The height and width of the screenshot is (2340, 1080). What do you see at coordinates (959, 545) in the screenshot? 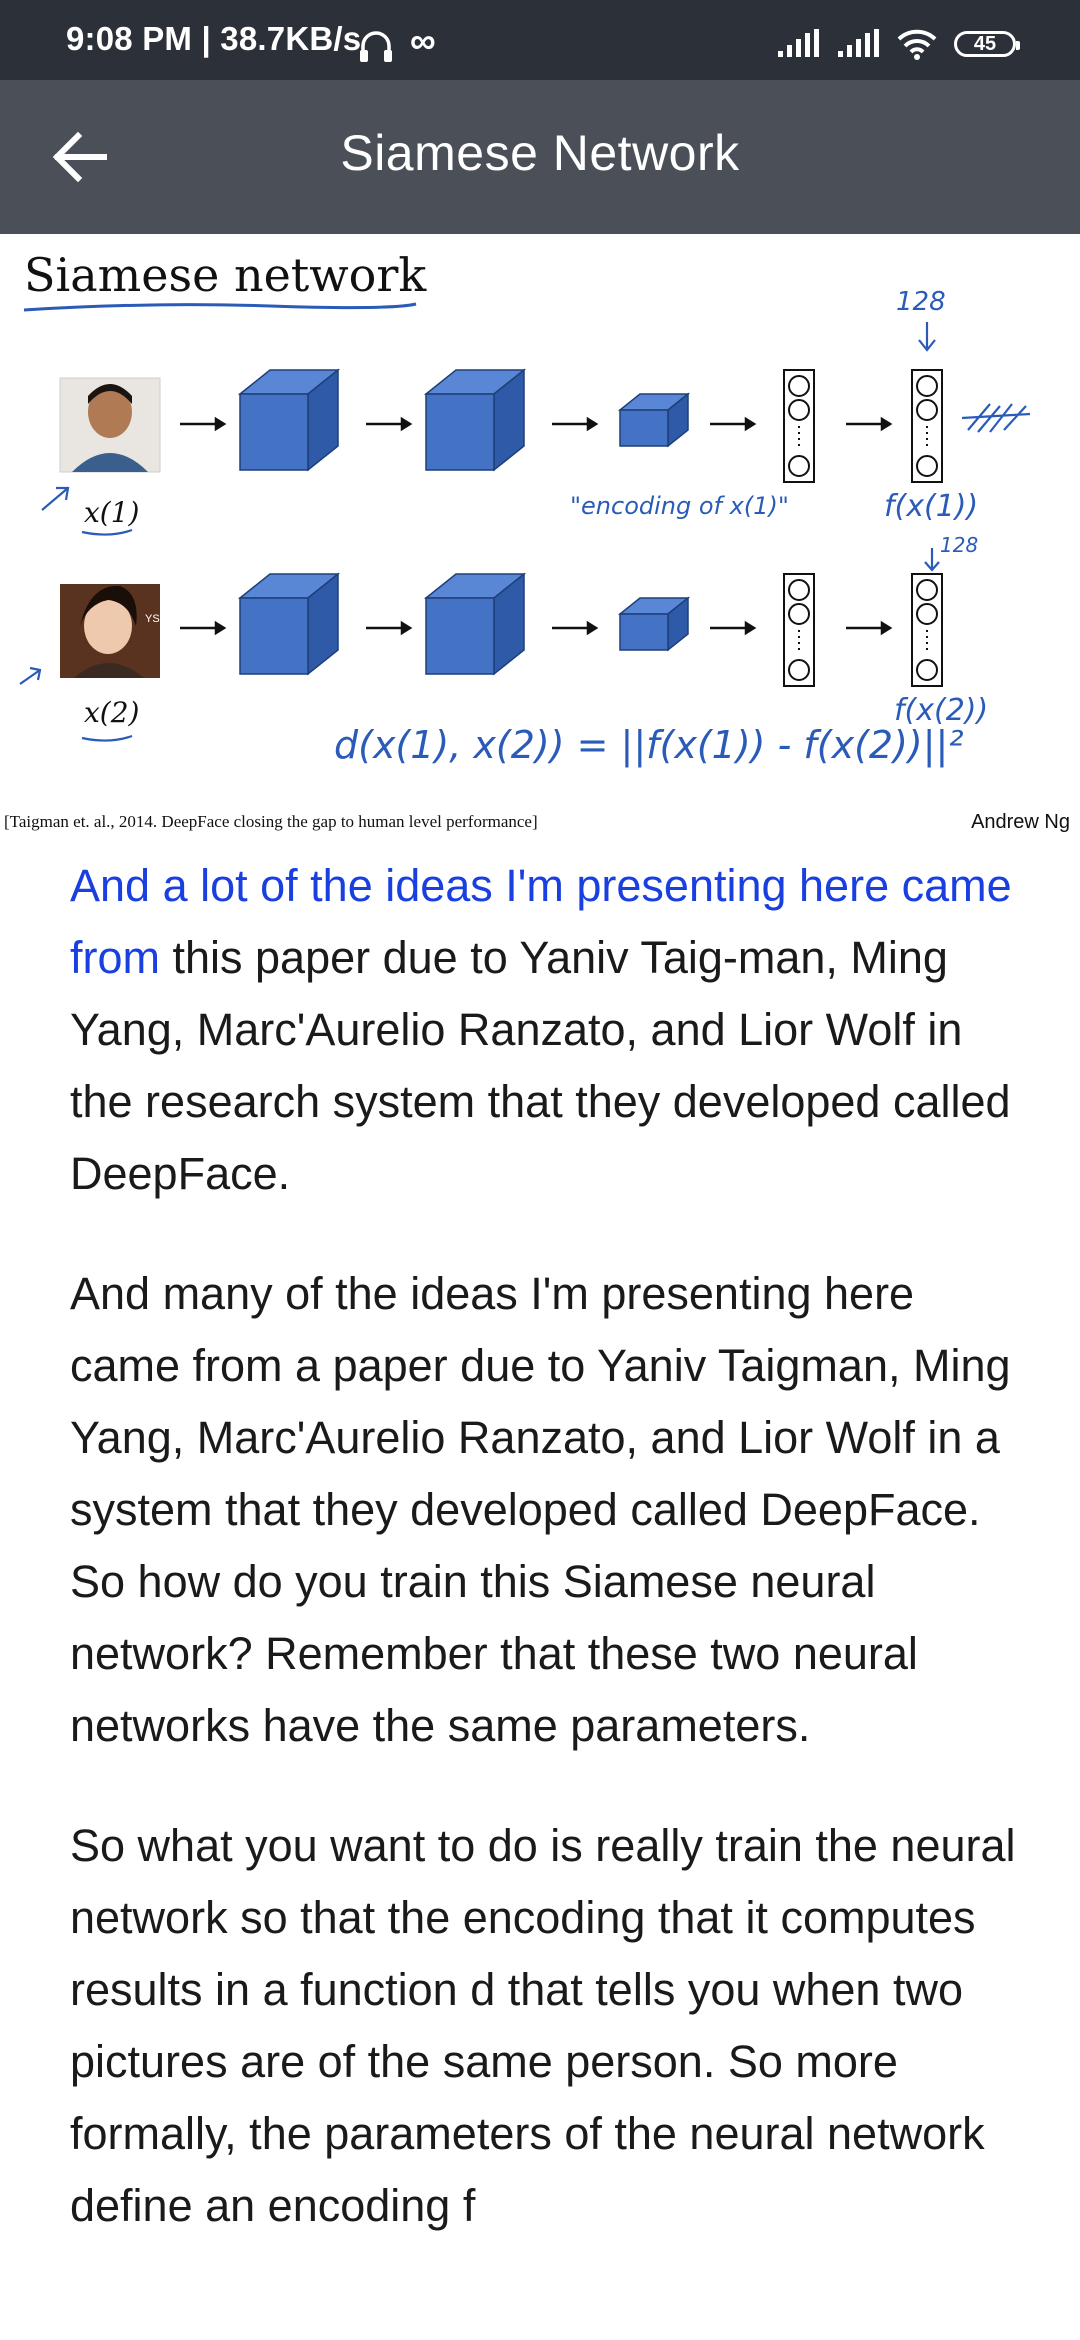
I see `annotation-128-mid: 128` at bounding box center [959, 545].